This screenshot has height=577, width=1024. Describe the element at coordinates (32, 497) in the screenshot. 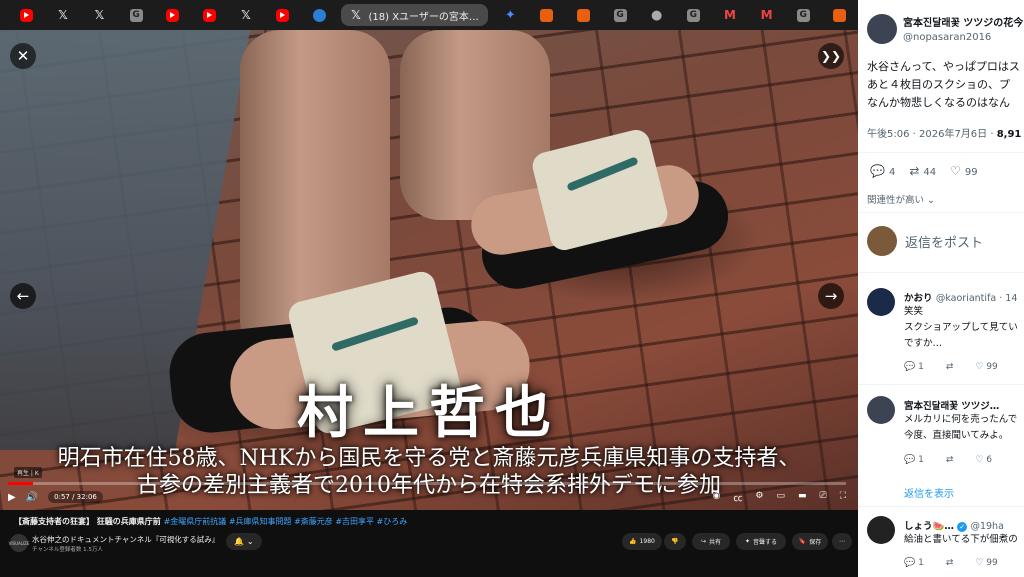

I see `volume-icon: 🔊` at that location.